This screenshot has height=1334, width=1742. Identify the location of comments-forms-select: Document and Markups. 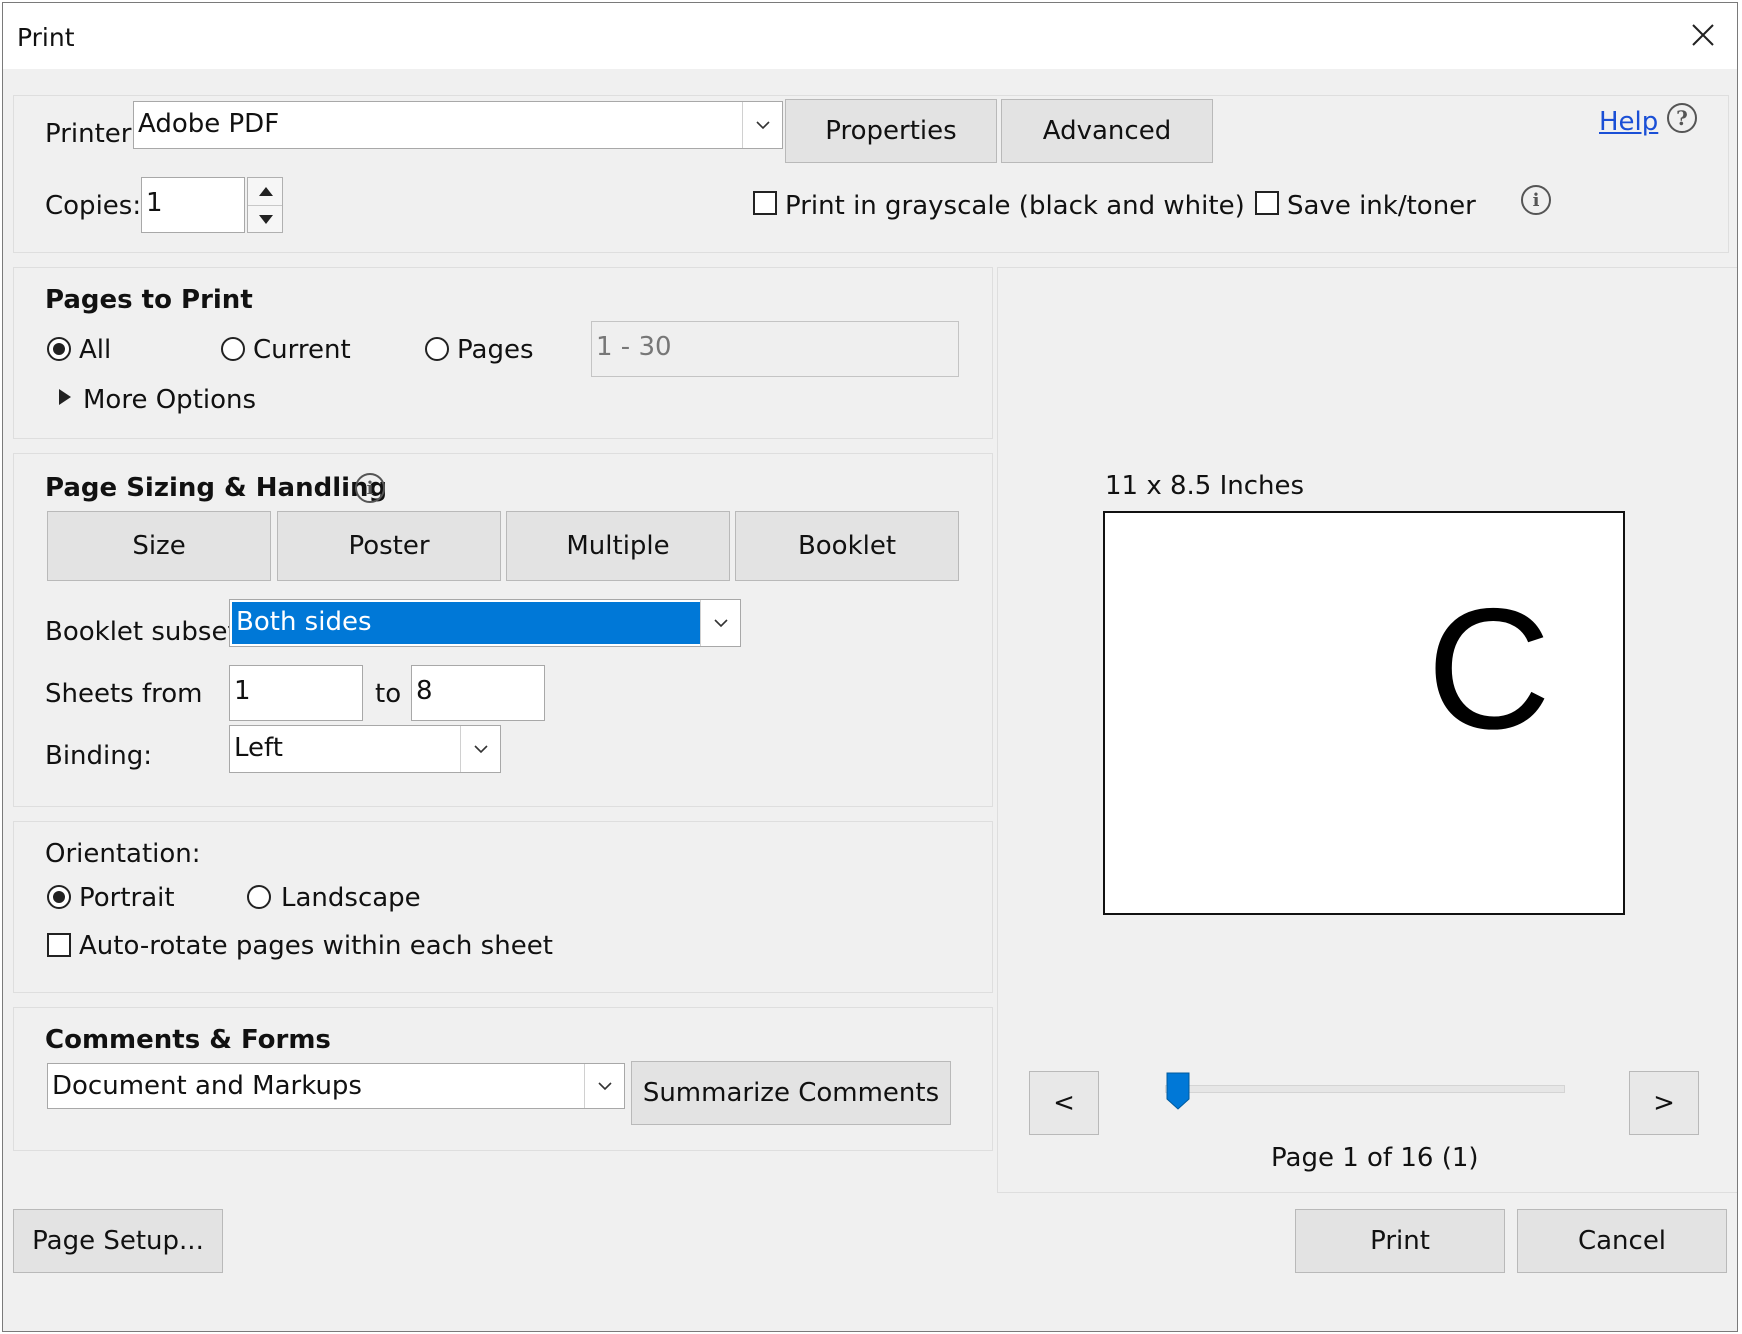
(336, 1086).